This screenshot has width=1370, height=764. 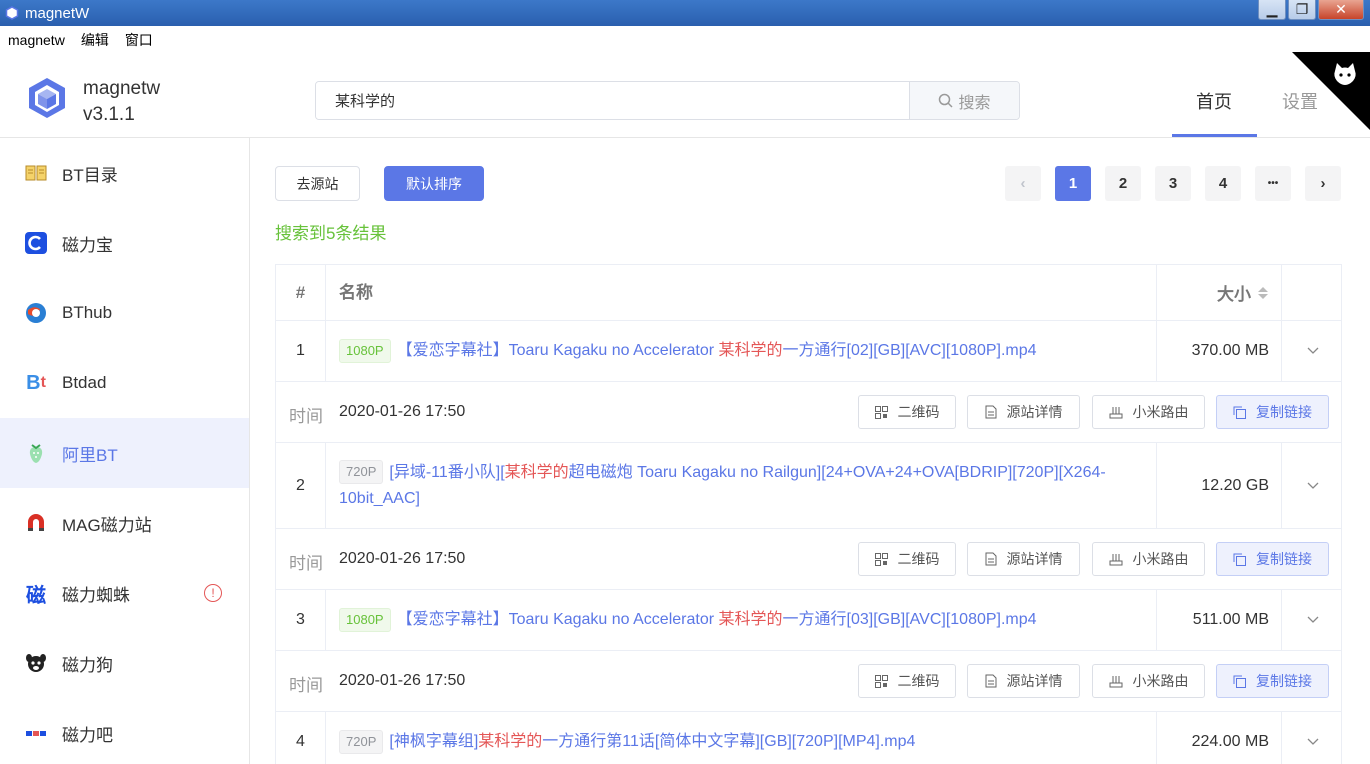 I want to click on search-button: 搜索, so click(x=964, y=100).